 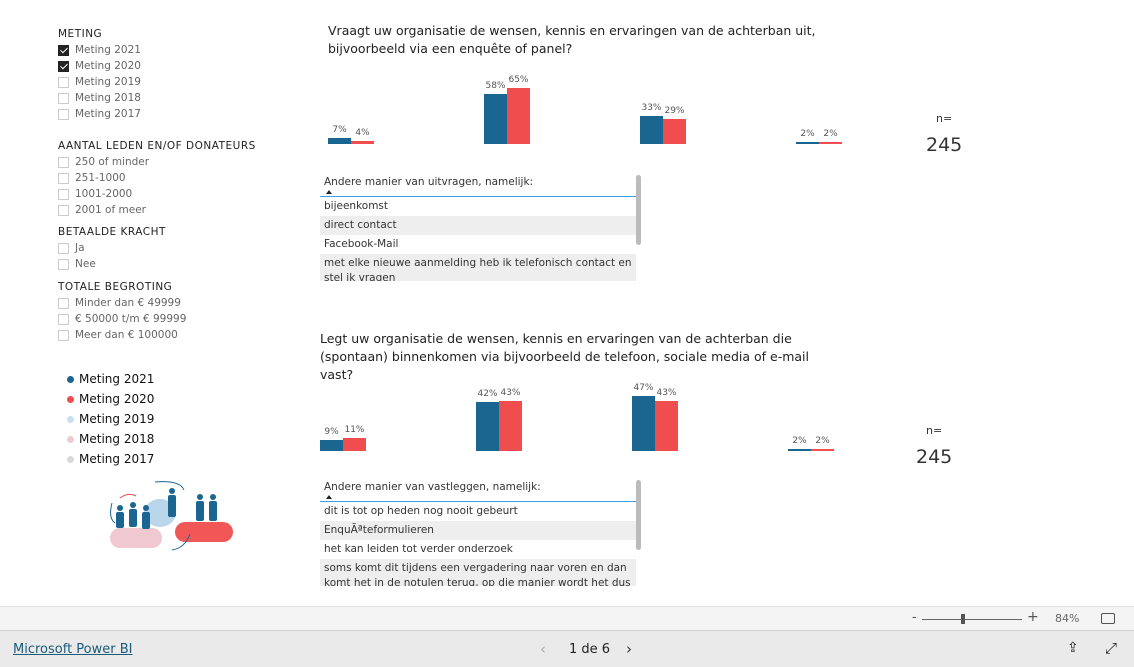 What do you see at coordinates (80, 34) in the screenshot?
I see `filter-title: METING` at bounding box center [80, 34].